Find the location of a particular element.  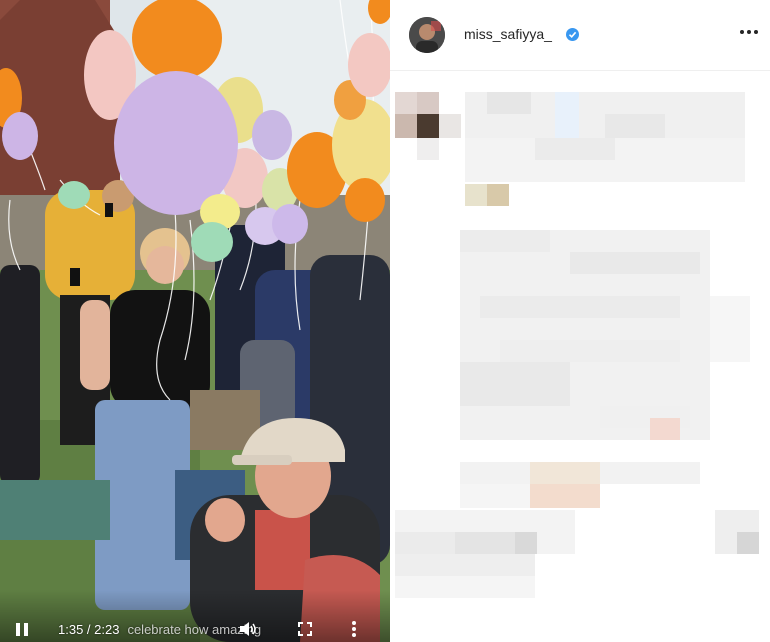

username: miss_safiyya_ is located at coordinates (508, 34).